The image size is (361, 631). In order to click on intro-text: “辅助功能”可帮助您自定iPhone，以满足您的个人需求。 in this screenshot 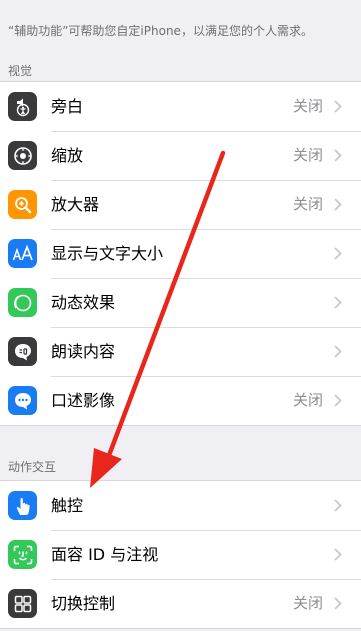, I will do `click(160, 31)`.